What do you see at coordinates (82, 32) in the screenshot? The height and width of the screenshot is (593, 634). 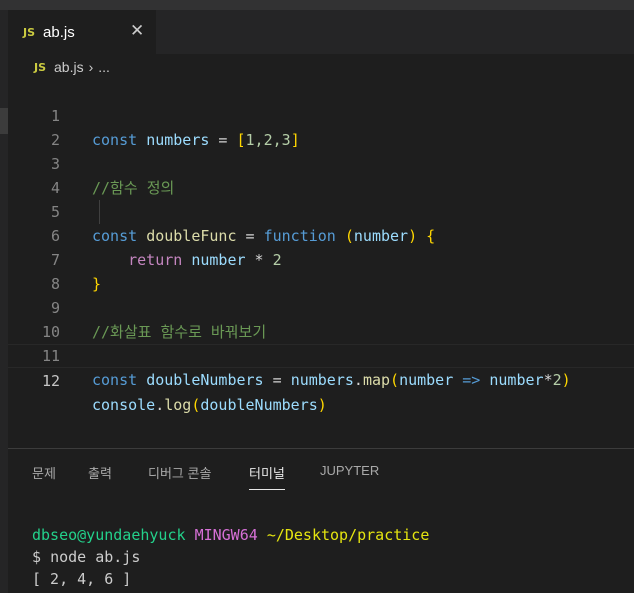 I see `tab-ab-js: JS ab.js ✕` at bounding box center [82, 32].